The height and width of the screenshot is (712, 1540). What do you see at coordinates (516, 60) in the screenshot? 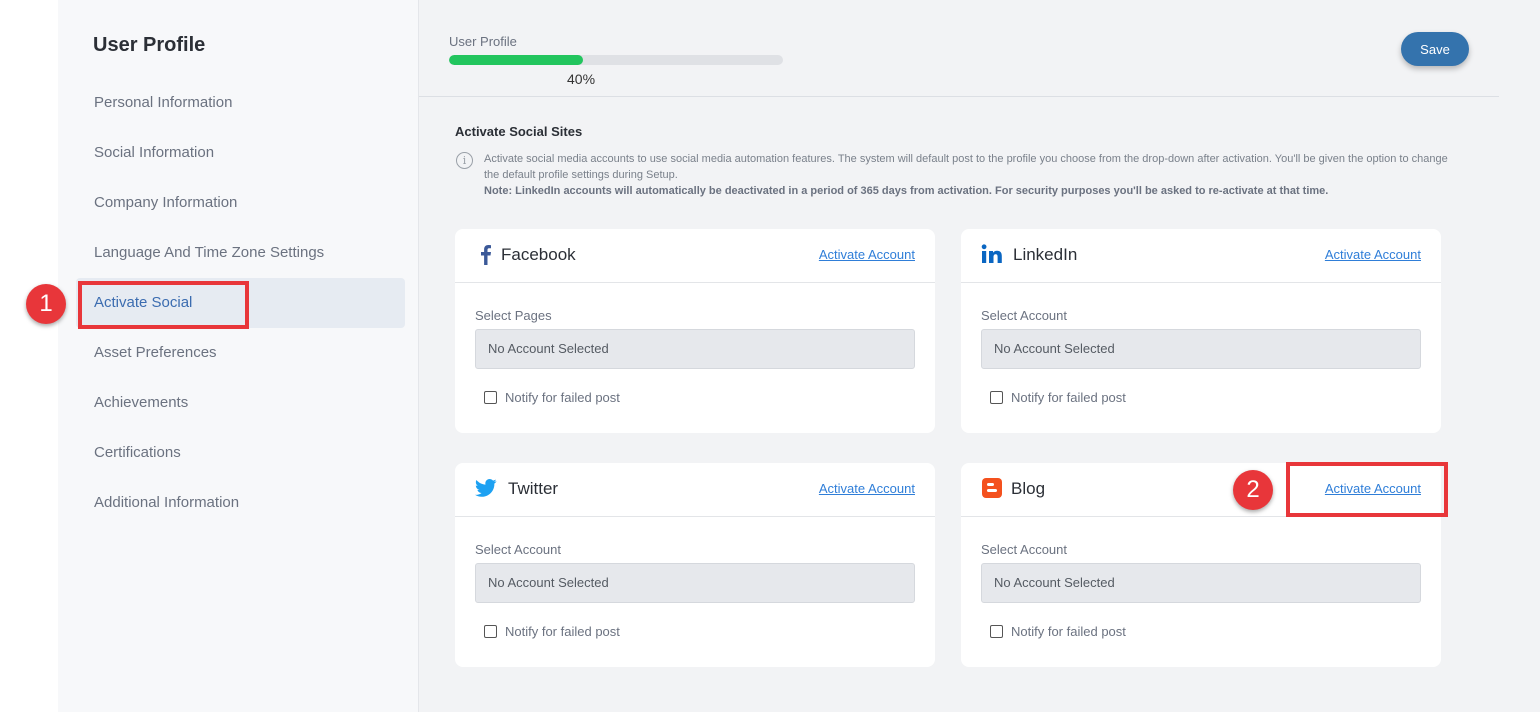
I see `progress-fill` at bounding box center [516, 60].